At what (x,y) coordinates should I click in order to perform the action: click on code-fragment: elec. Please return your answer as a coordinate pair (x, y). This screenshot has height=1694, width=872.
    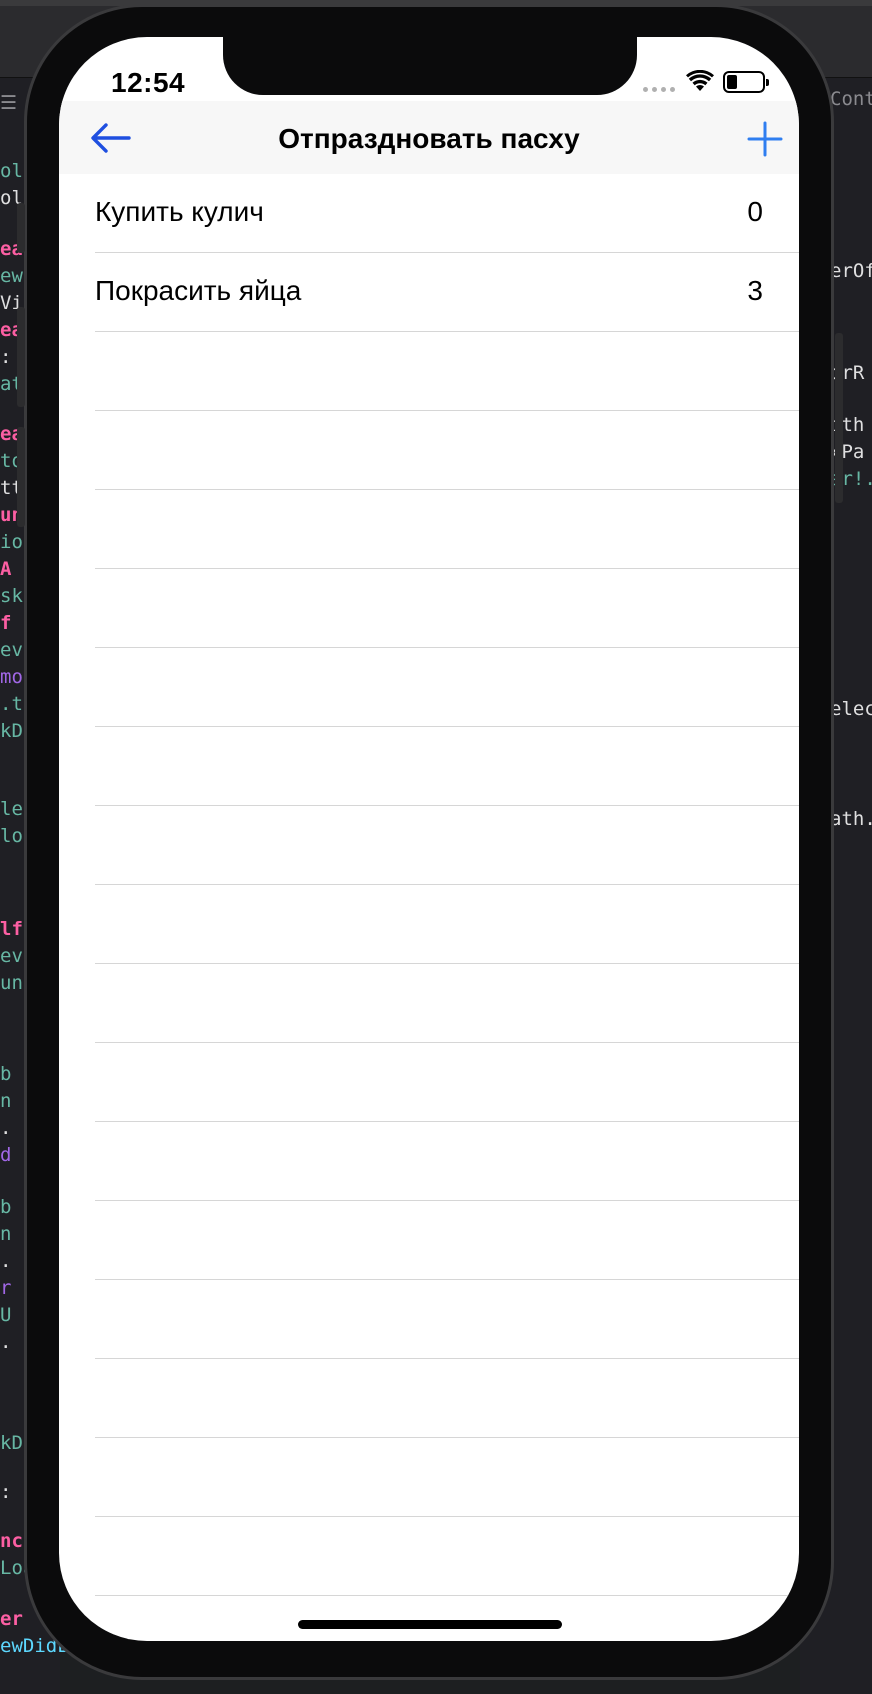
    Looking at the image, I should click on (851, 709).